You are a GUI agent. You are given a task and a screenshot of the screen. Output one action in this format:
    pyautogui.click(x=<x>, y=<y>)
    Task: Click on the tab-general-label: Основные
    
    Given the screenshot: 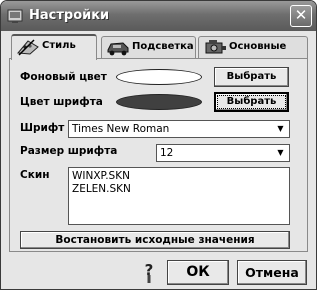 What is the action you would take?
    pyautogui.click(x=258, y=46)
    